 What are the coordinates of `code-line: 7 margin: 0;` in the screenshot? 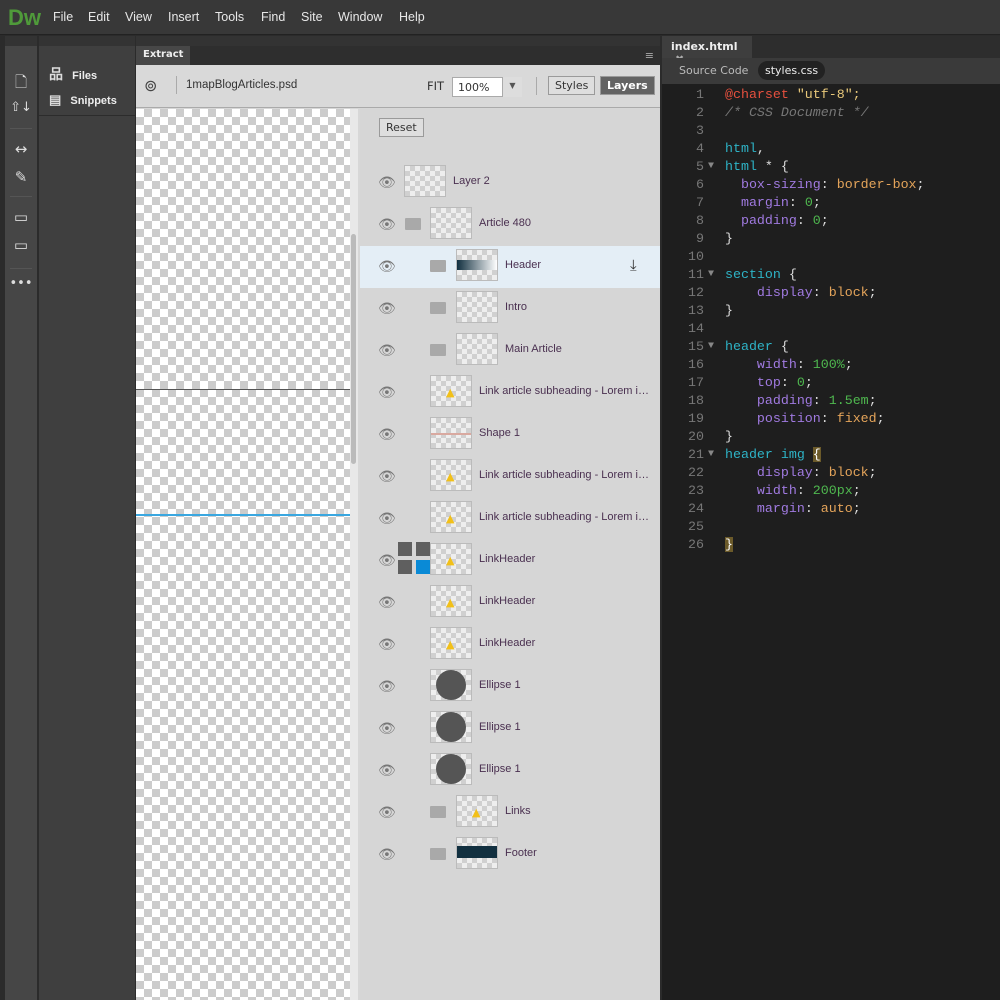 It's located at (831, 204).